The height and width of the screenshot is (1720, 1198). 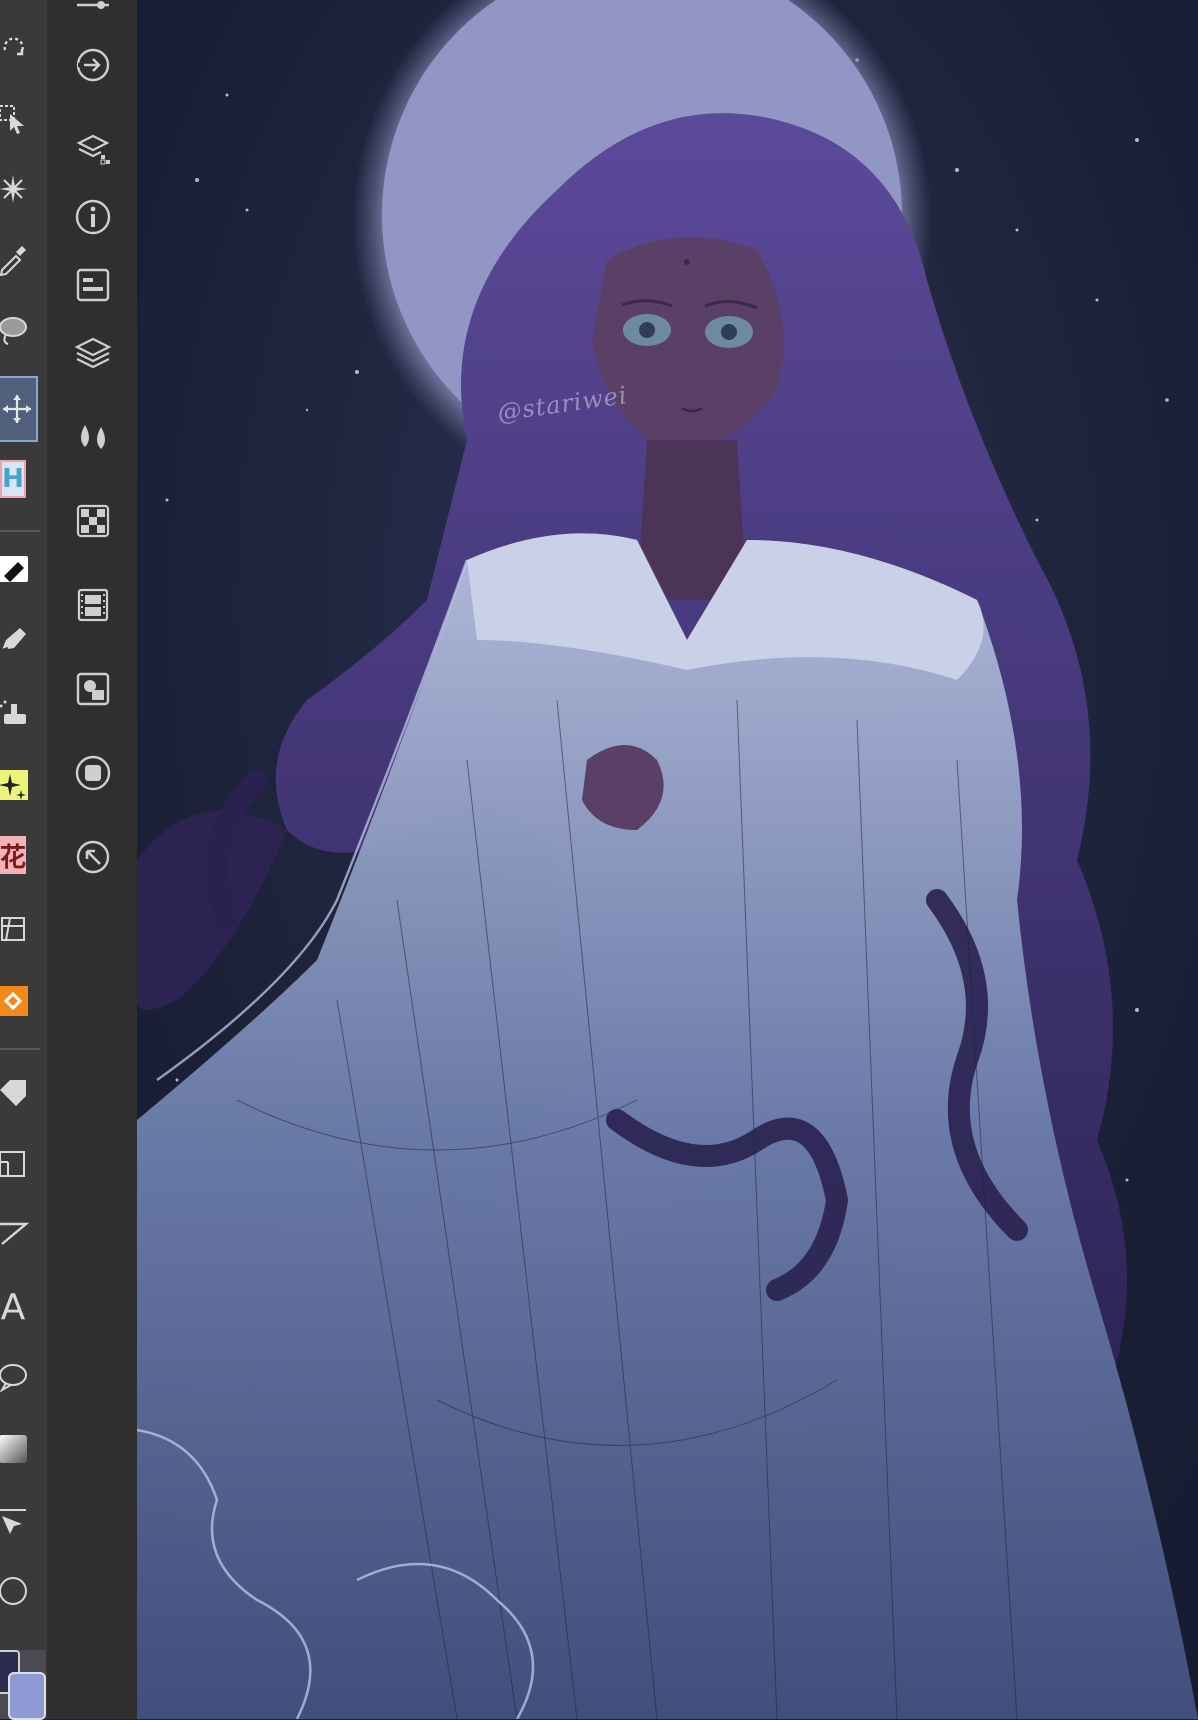 What do you see at coordinates (17, 1001) in the screenshot?
I see `fill-bucket-icon` at bounding box center [17, 1001].